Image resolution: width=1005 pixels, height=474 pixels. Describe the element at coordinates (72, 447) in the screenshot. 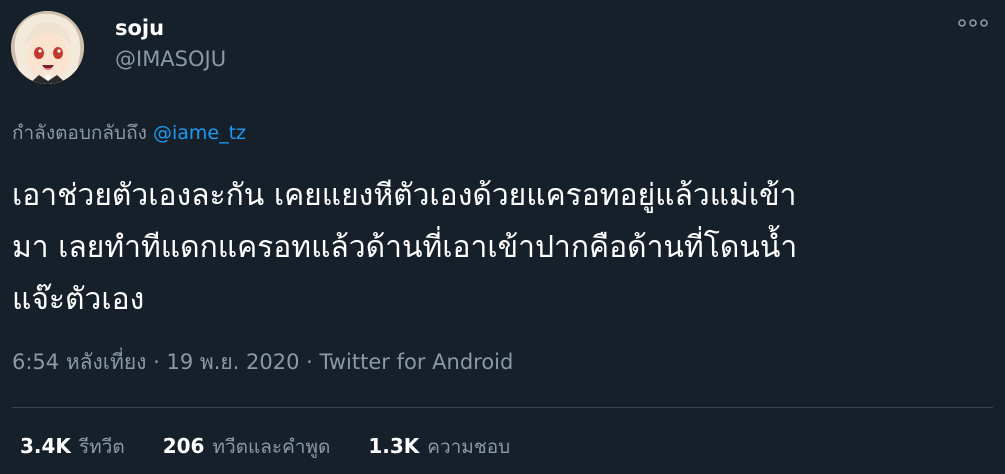

I see `retweets-stat: 3.4K รีทวีต` at that location.